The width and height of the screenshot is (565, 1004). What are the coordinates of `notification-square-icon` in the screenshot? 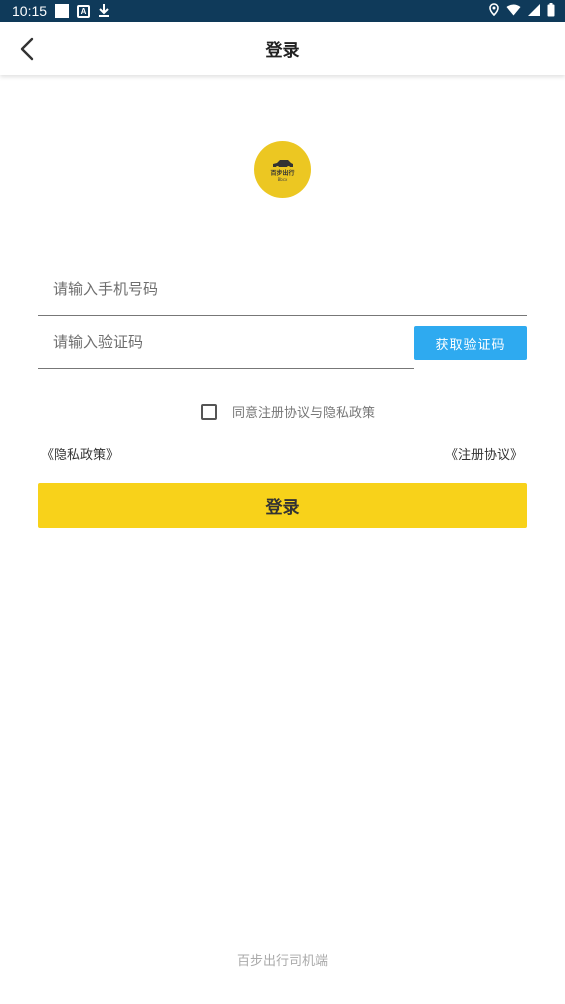 It's located at (62, 11).